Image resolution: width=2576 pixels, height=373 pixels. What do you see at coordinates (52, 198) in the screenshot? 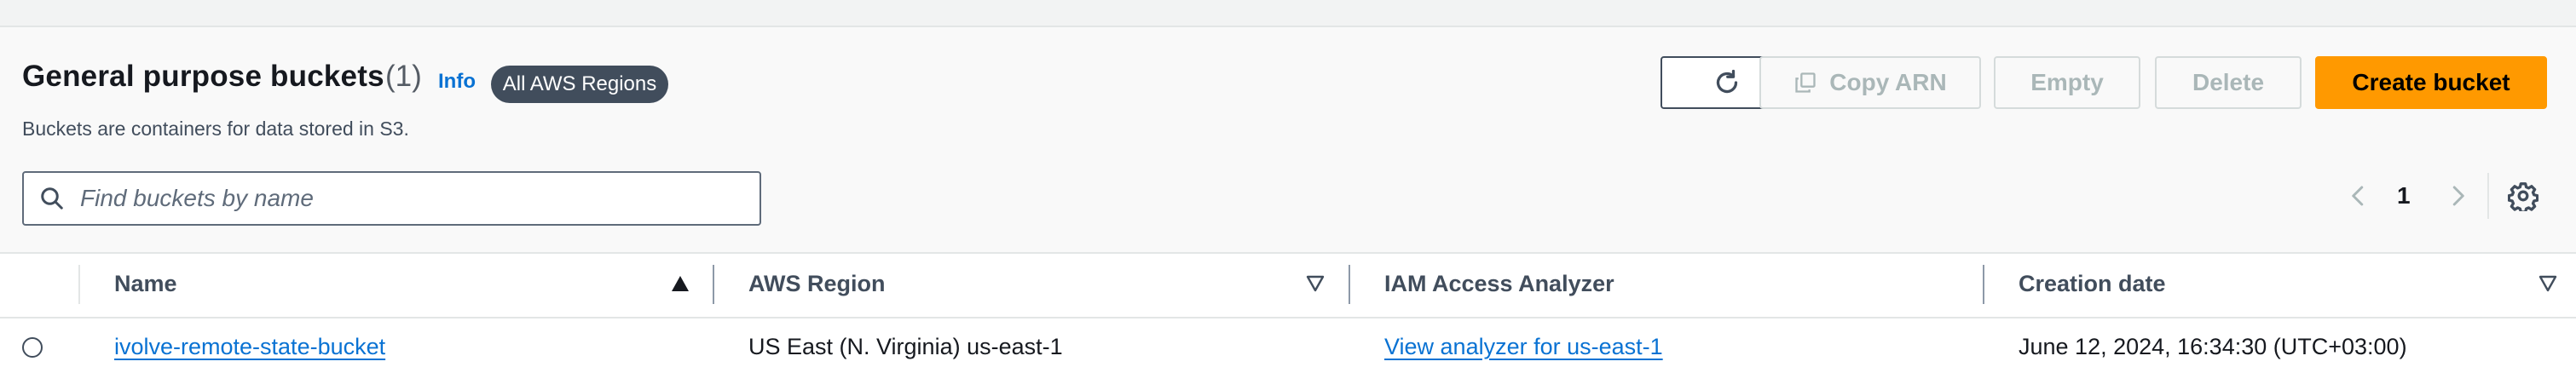
I see `search-icon` at bounding box center [52, 198].